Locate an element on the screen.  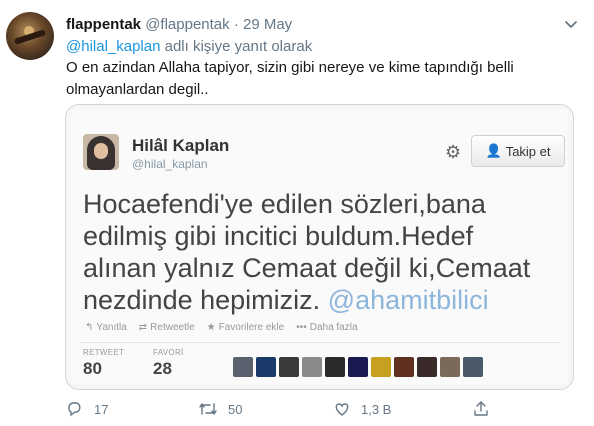
embedded-user-thumbnails is located at coordinates (358, 367).